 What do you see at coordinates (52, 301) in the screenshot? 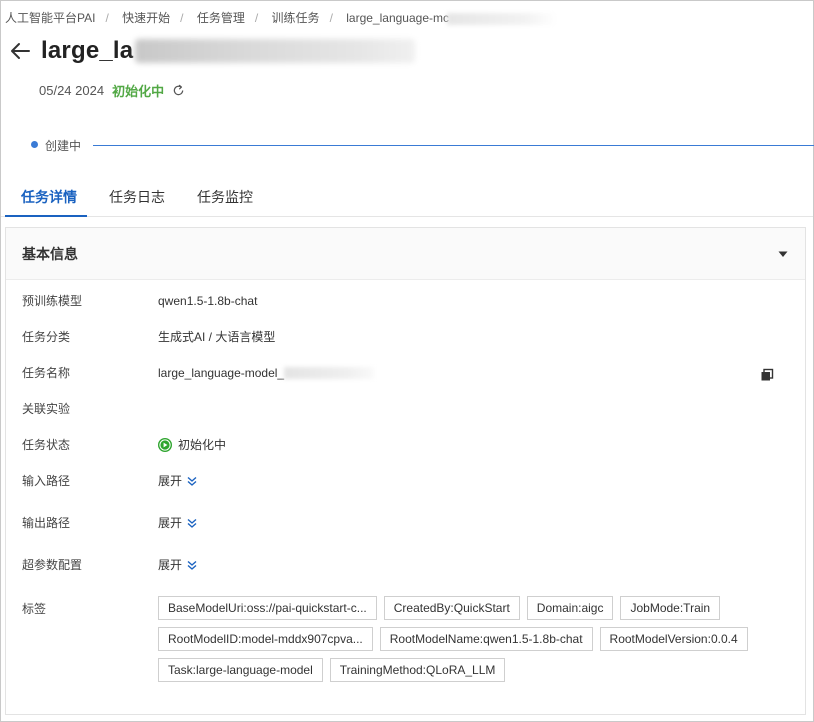
I see `field-label: 预训练模型` at bounding box center [52, 301].